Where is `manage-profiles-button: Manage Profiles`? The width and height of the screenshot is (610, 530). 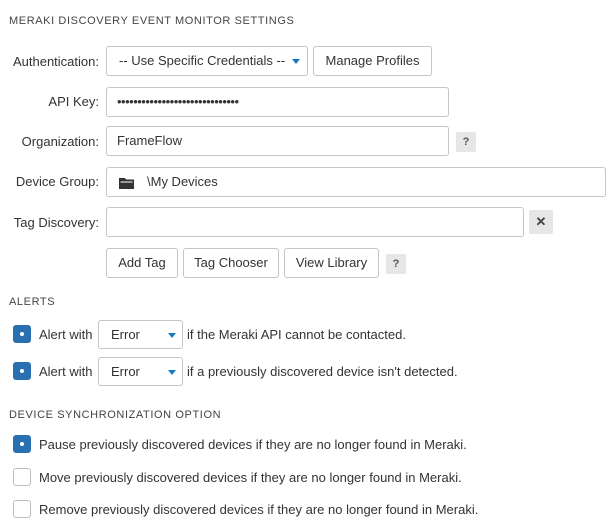
manage-profiles-button: Manage Profiles is located at coordinates (372, 61).